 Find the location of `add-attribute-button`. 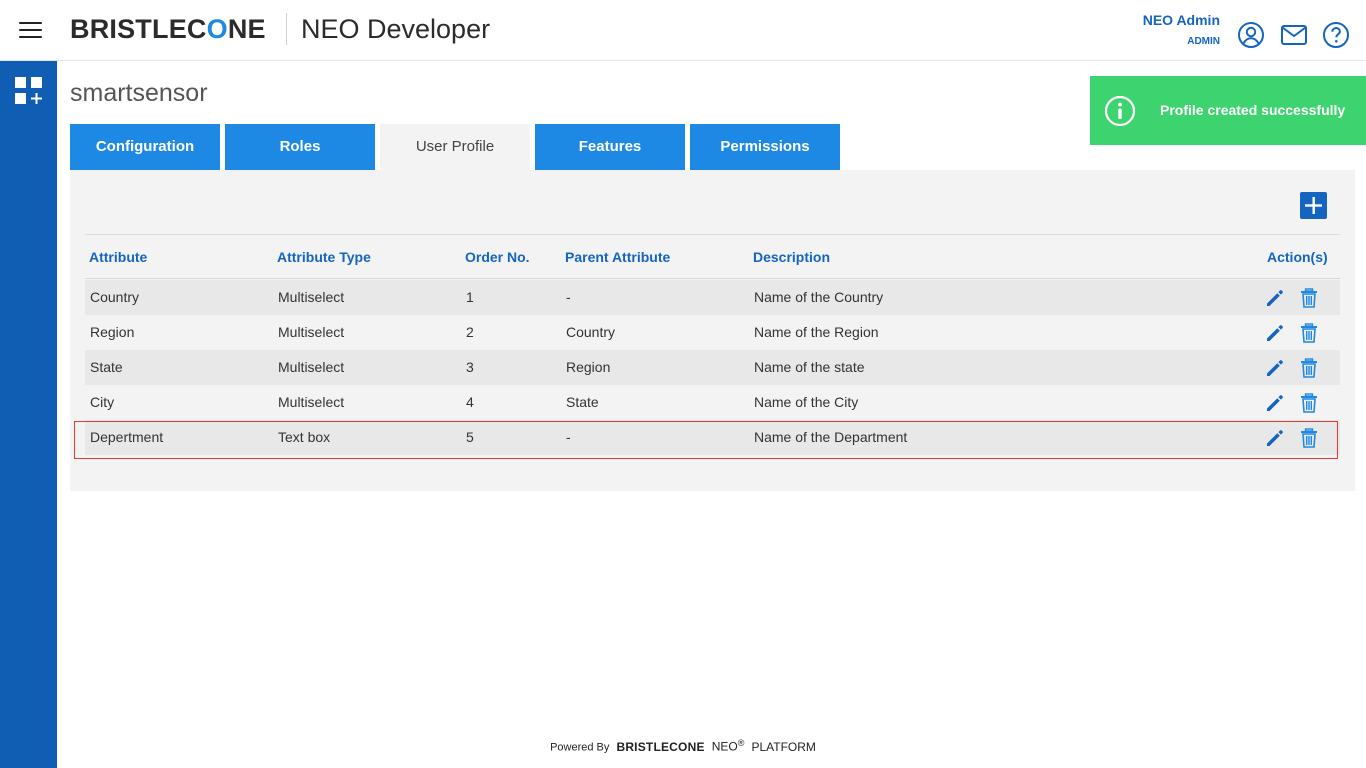

add-attribute-button is located at coordinates (1313, 205).